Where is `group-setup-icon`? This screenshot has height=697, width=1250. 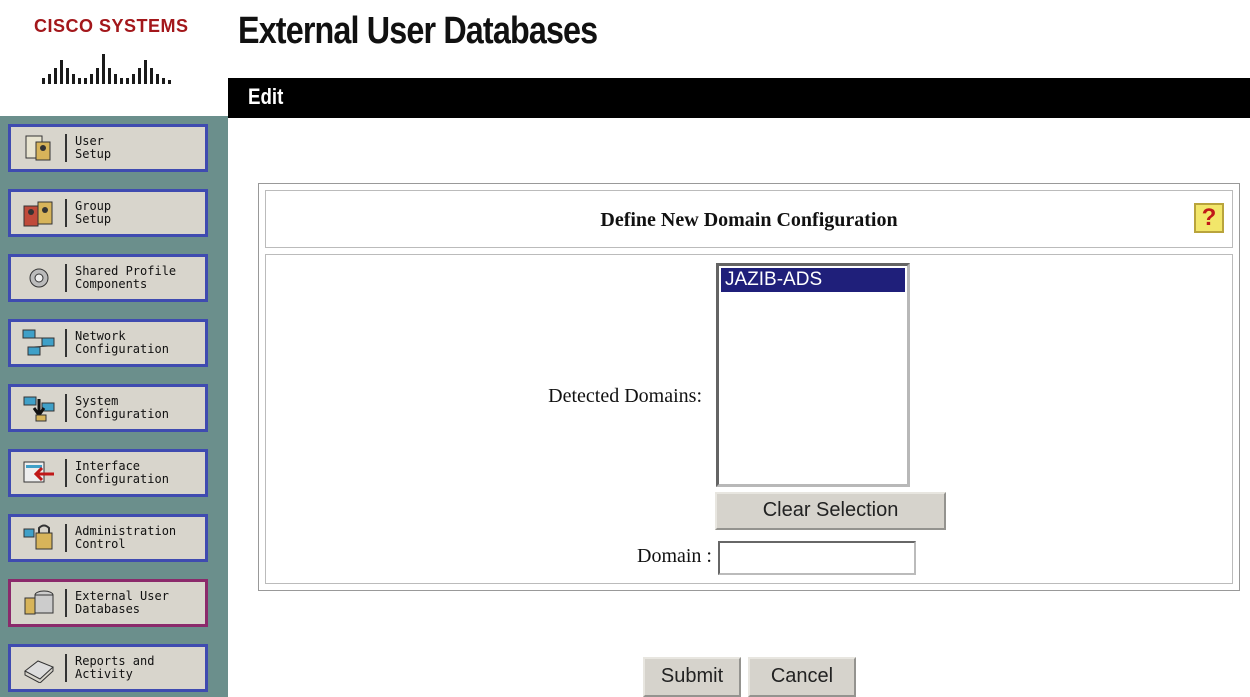
group-setup-icon is located at coordinates (39, 213).